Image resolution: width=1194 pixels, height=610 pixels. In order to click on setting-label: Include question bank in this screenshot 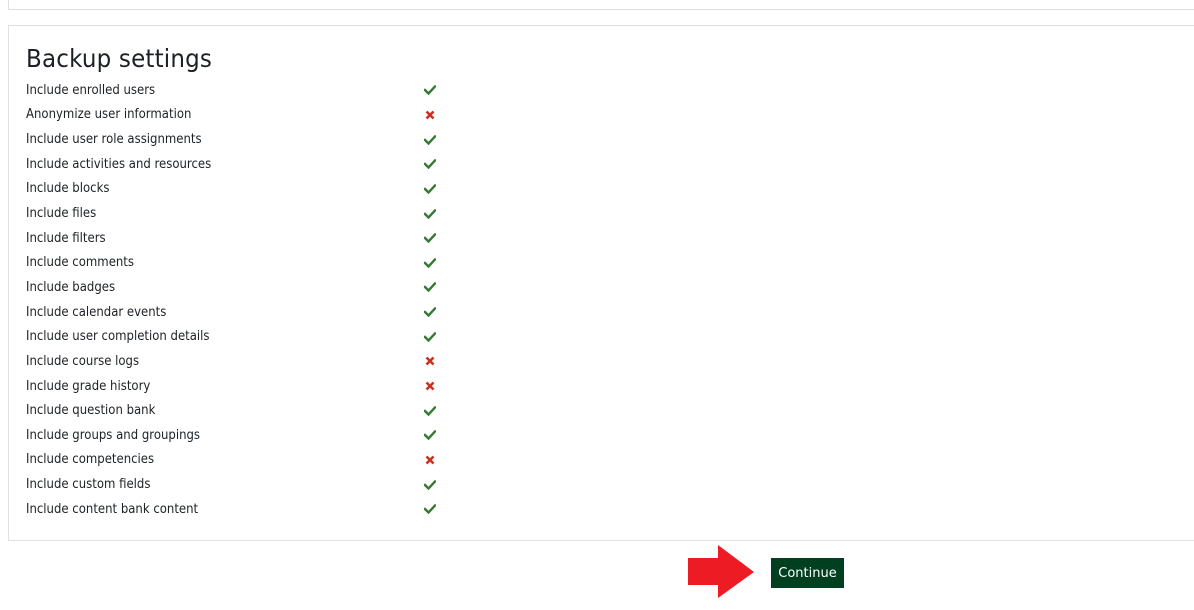, I will do `click(91, 411)`.